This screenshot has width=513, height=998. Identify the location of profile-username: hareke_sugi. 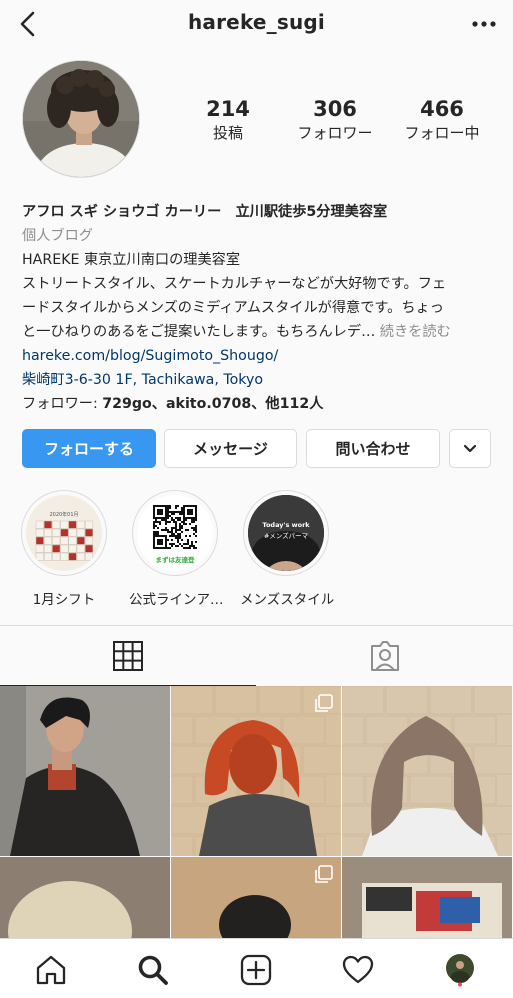
(256, 22).